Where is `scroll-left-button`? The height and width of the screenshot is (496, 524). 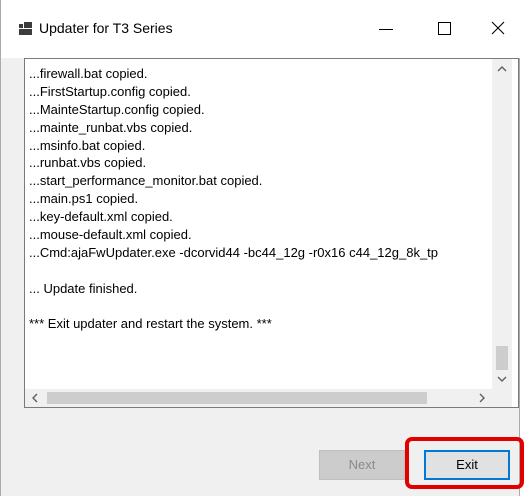 scroll-left-button is located at coordinates (35, 398).